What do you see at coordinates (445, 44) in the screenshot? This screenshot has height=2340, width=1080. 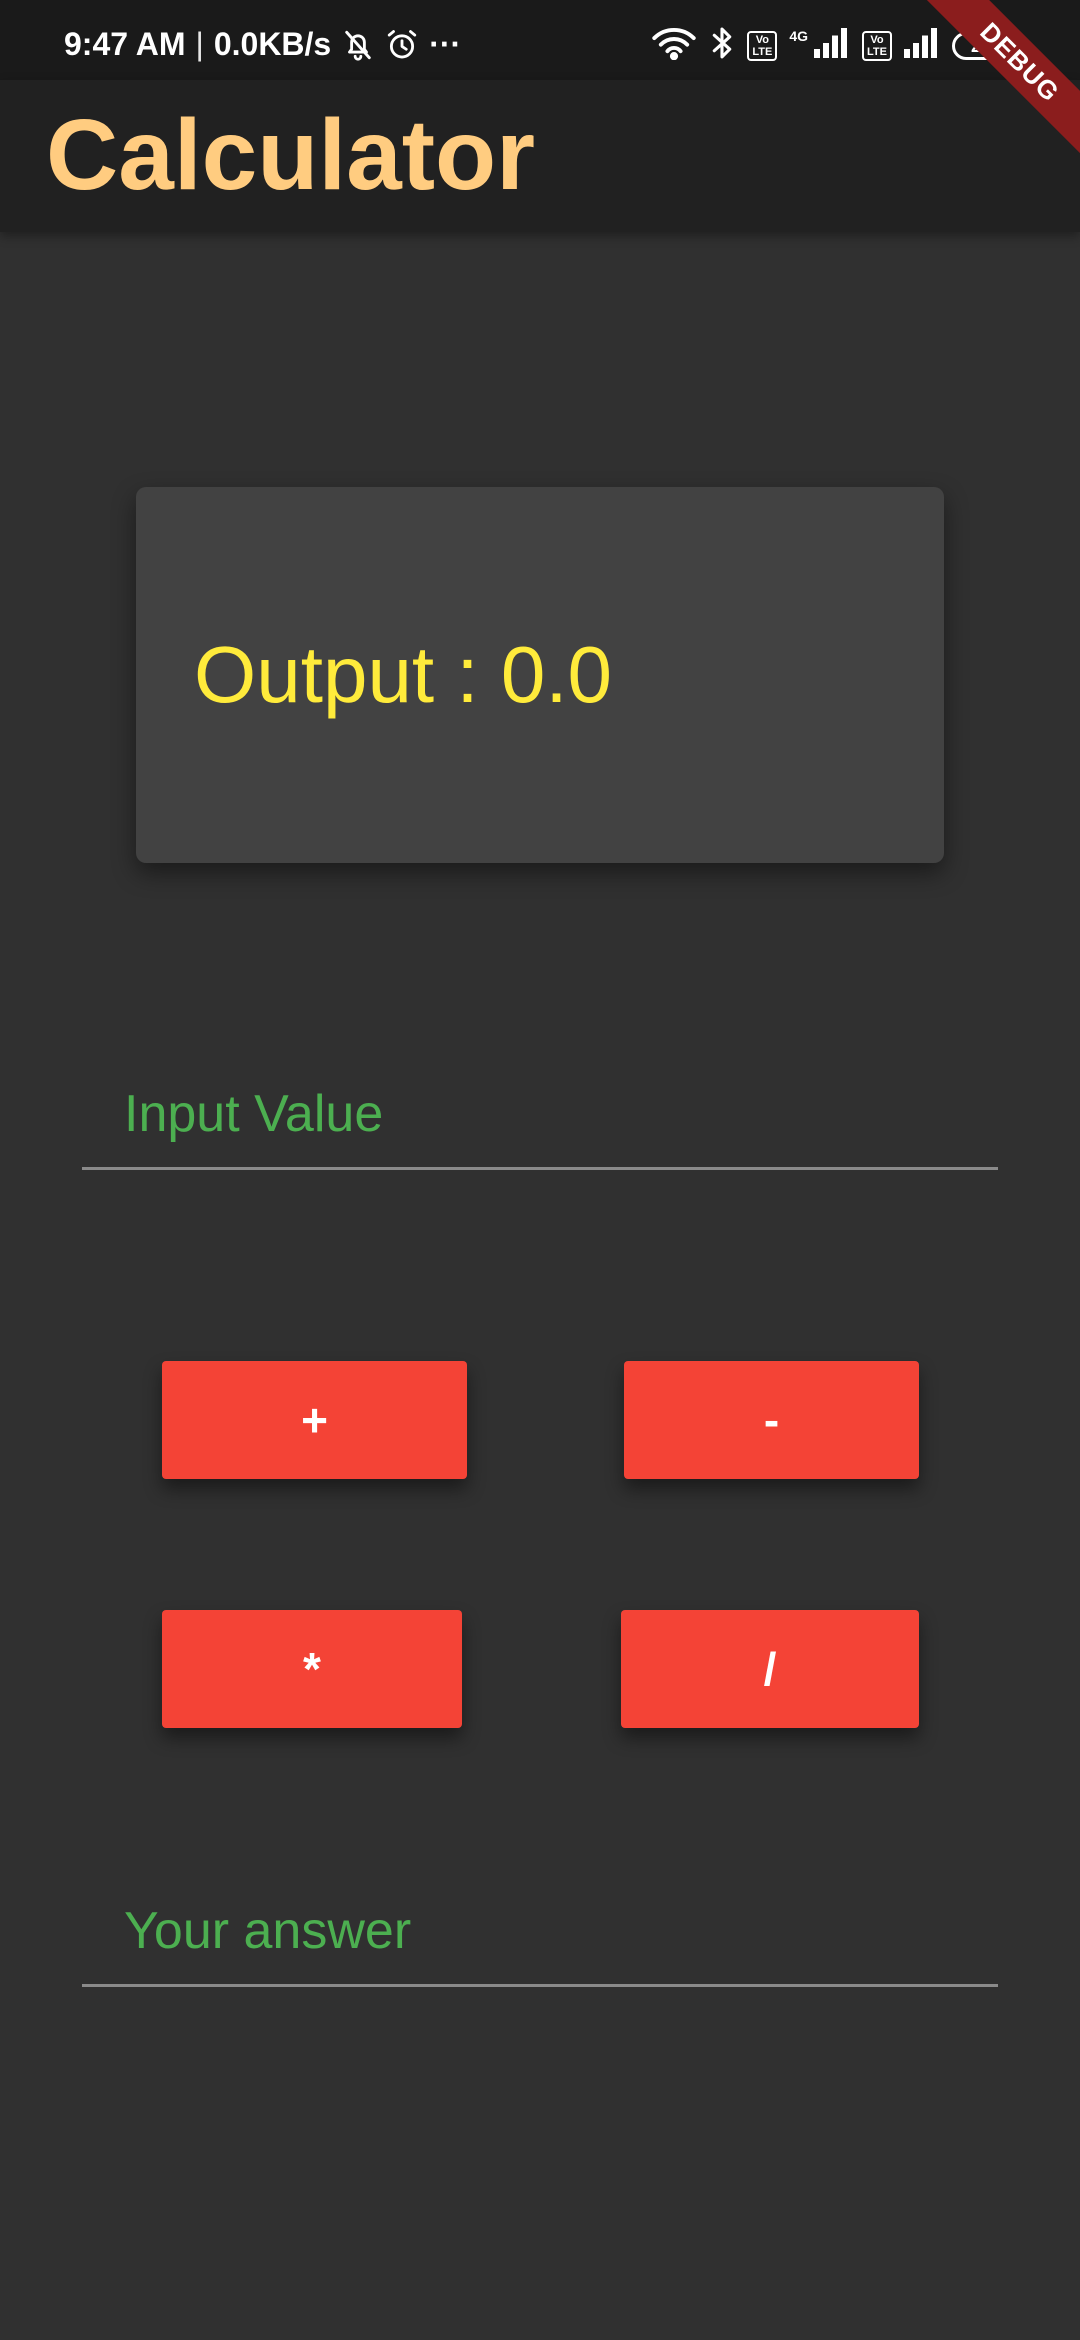 I see `more-icon: ···` at bounding box center [445, 44].